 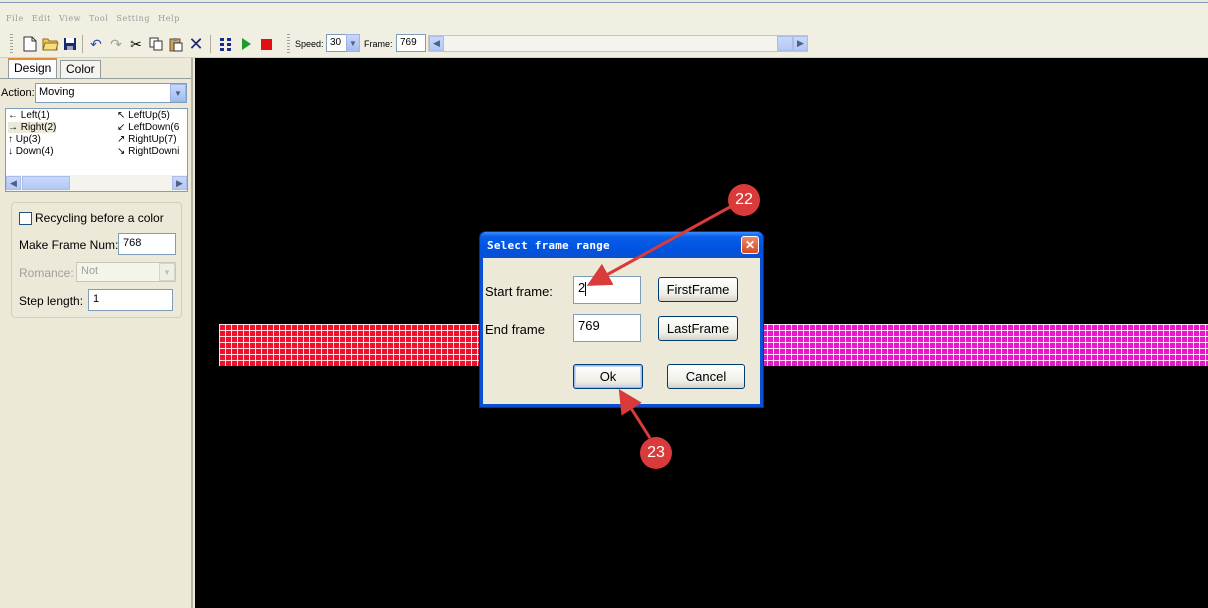 What do you see at coordinates (34, 151) in the screenshot?
I see `direction-down-label: Down(4)` at bounding box center [34, 151].